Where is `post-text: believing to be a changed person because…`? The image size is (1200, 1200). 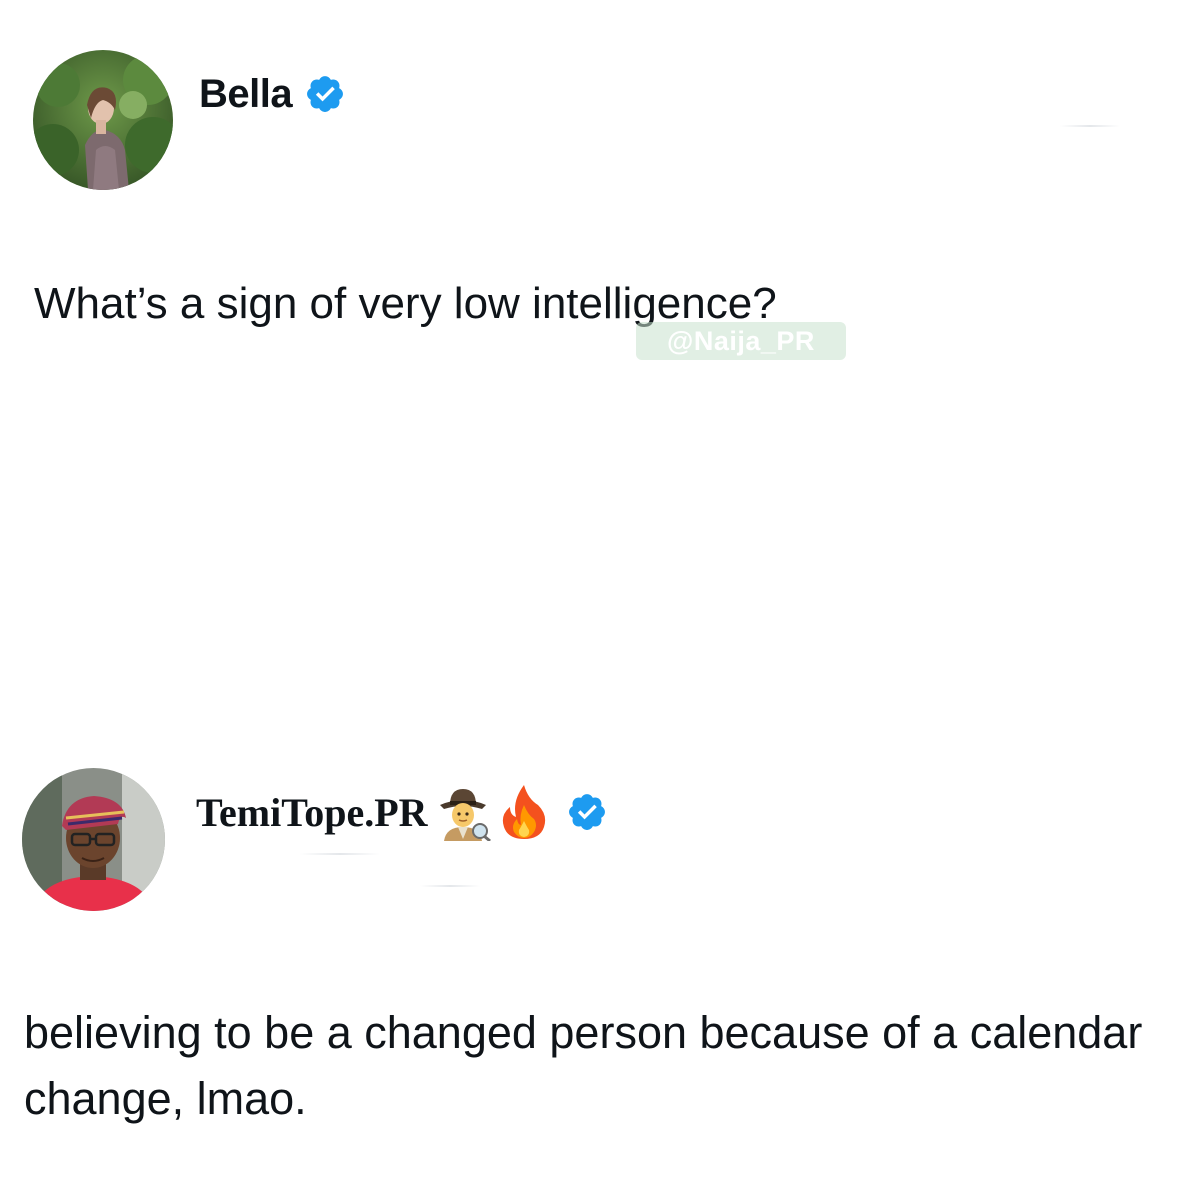 post-text: believing to be a changed person because… is located at coordinates (583, 1065).